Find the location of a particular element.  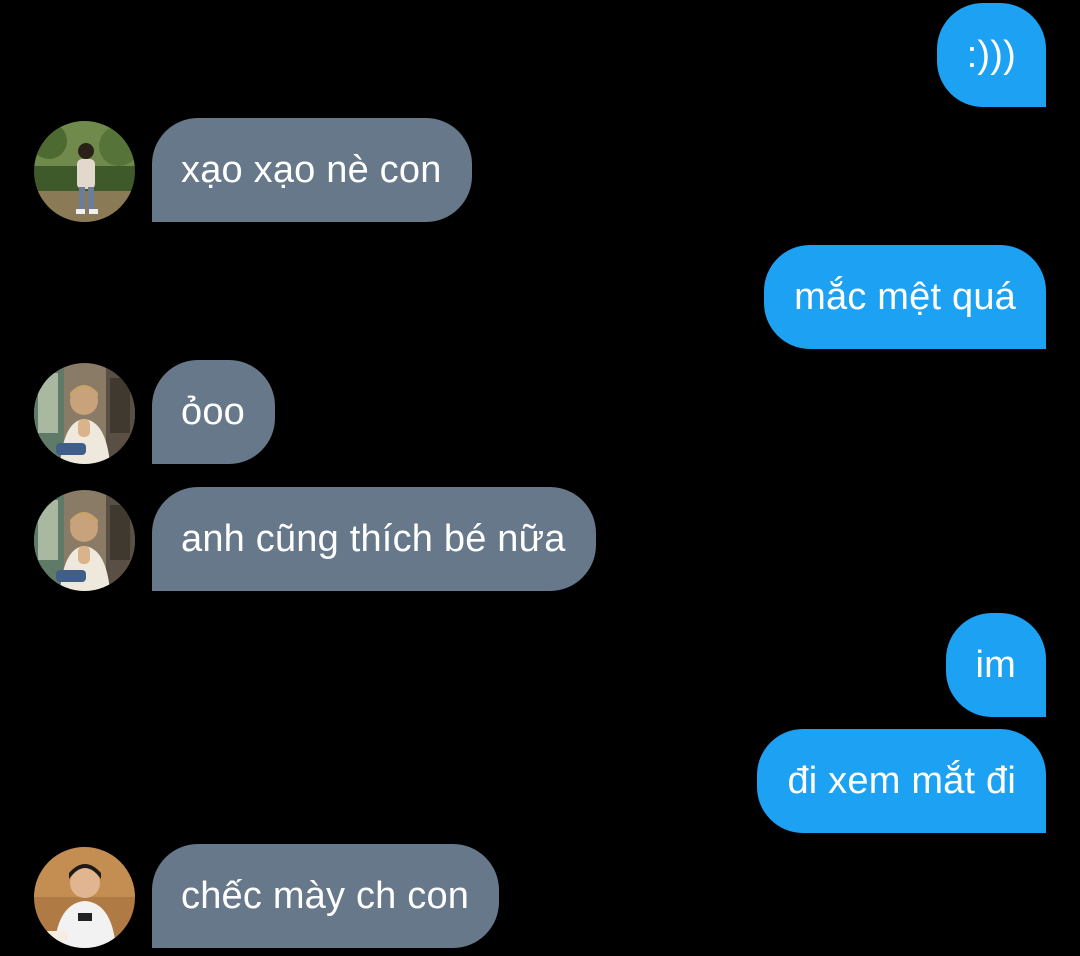

sent-message-bubble: đi xem mắt đi is located at coordinates (901, 781).